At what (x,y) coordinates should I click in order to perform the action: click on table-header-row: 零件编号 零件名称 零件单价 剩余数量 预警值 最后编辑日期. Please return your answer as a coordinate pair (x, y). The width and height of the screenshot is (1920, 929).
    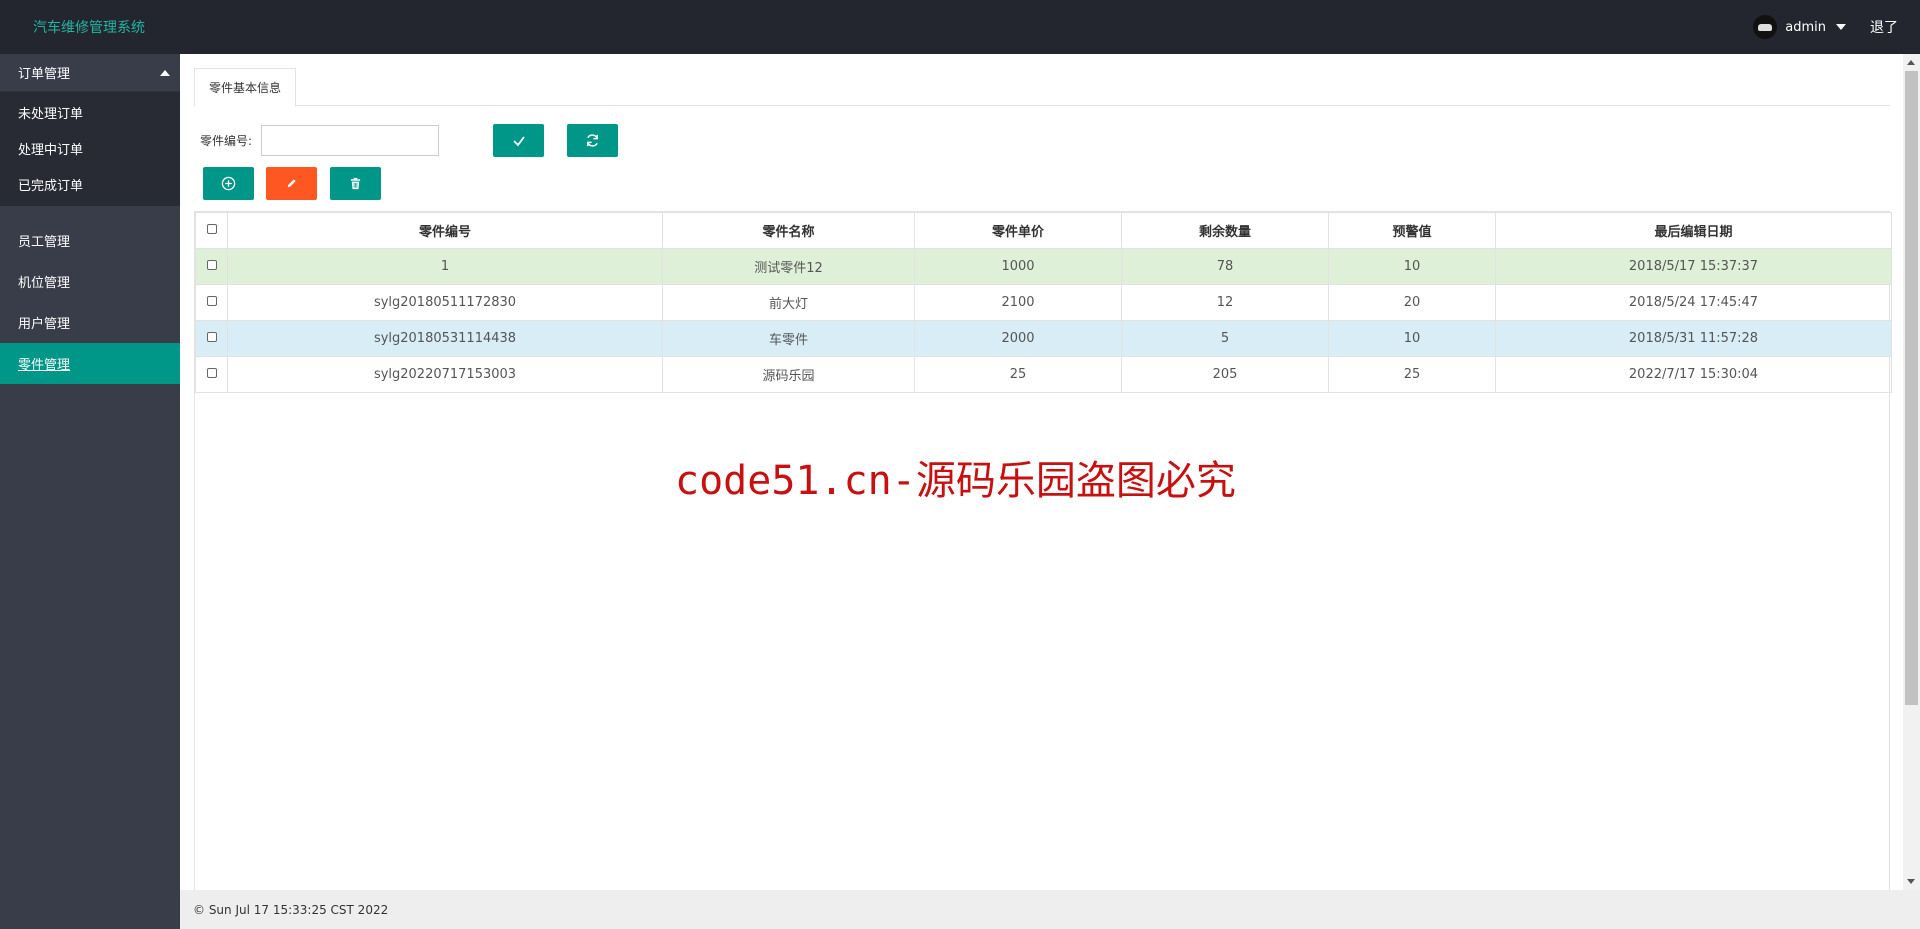
    Looking at the image, I should click on (1043, 230).